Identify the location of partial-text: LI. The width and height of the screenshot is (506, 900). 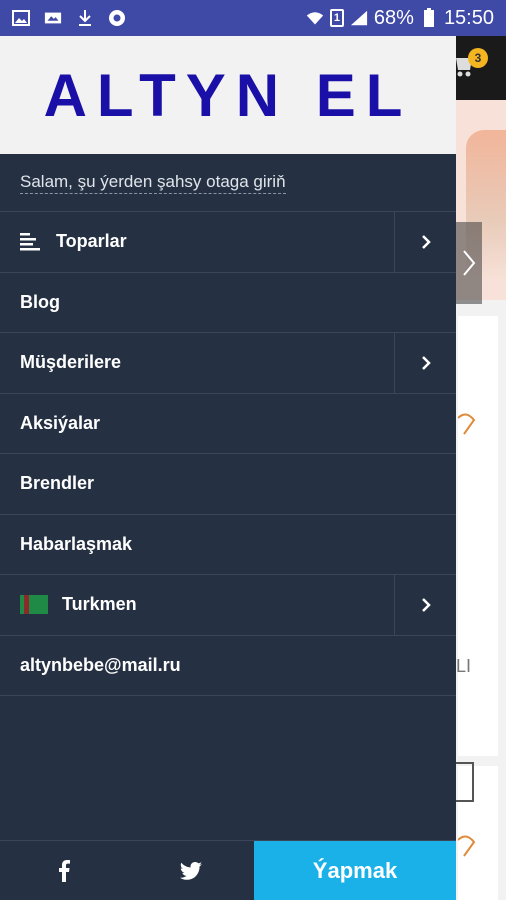
(464, 666).